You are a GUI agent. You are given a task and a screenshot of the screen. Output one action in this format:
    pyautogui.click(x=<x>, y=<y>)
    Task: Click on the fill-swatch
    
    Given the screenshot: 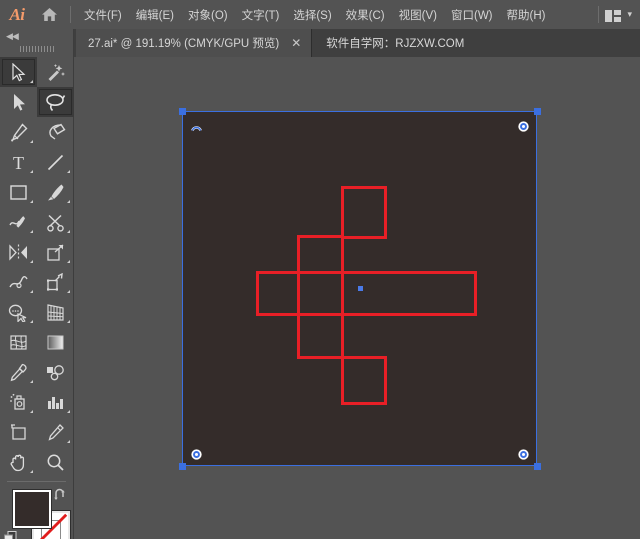 What is the action you would take?
    pyautogui.click(x=32, y=509)
    